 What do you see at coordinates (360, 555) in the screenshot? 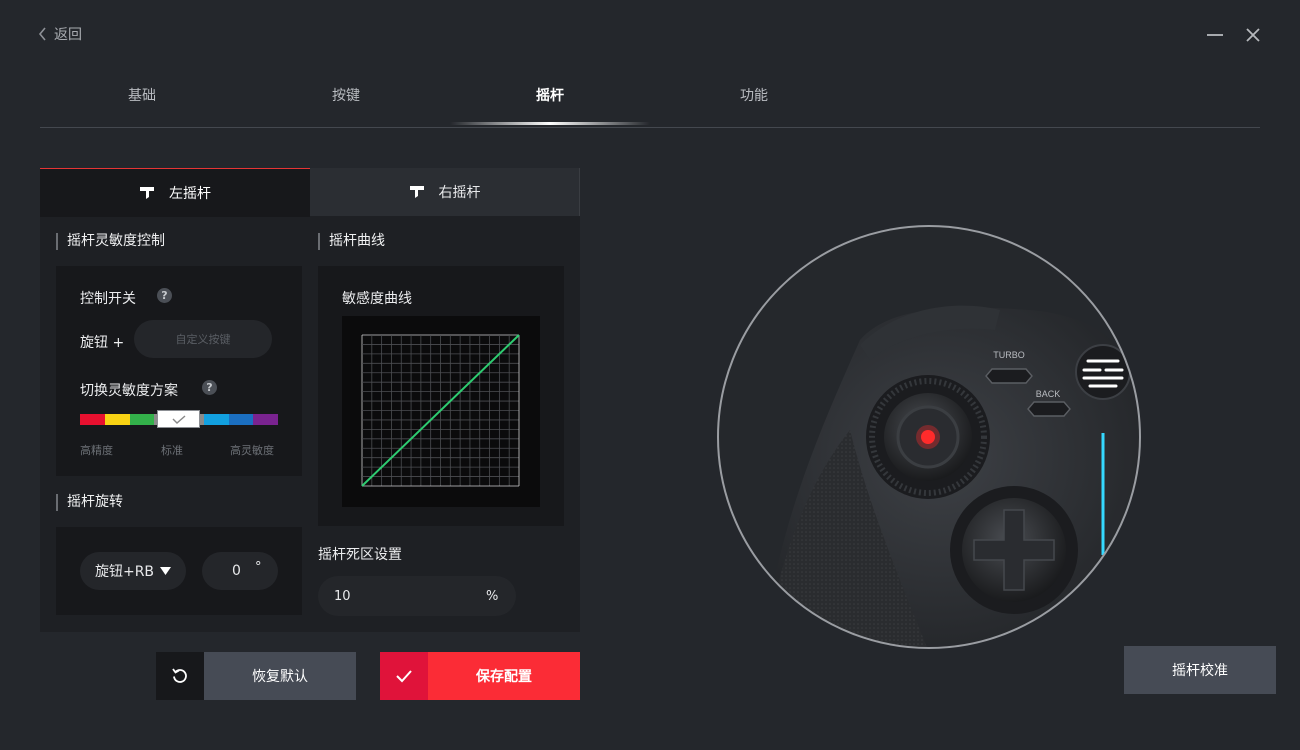
I see `deadzone-title: 摇杆死区设置` at bounding box center [360, 555].